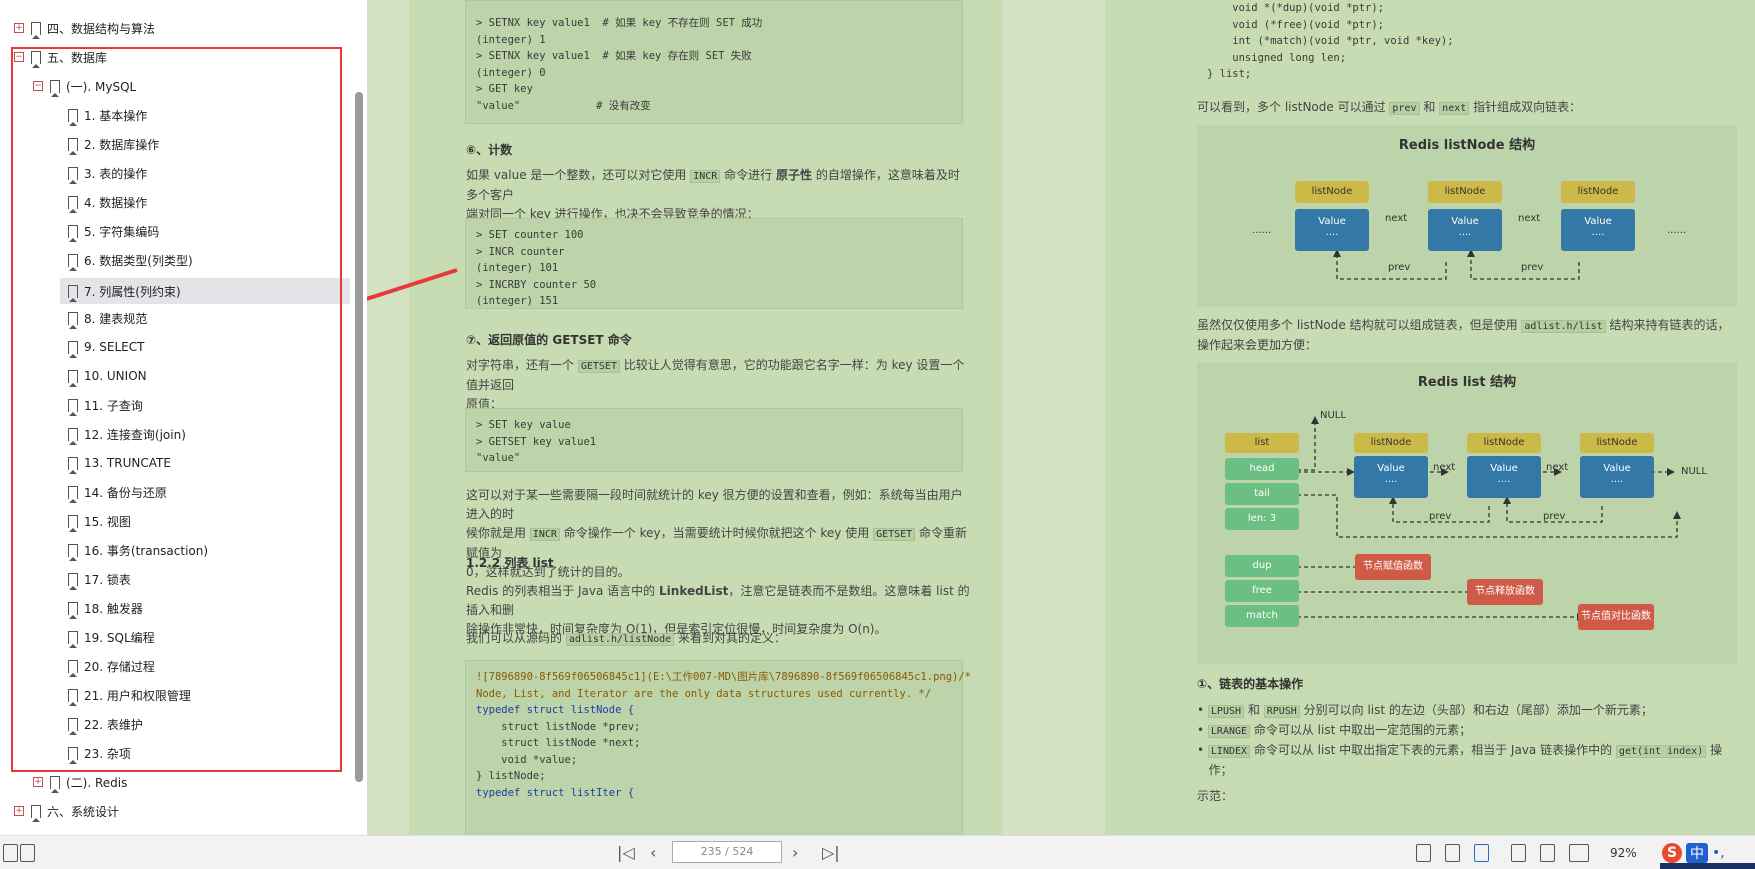  Describe the element at coordinates (412, 284) in the screenshot. I see `annotation-arrow` at that location.